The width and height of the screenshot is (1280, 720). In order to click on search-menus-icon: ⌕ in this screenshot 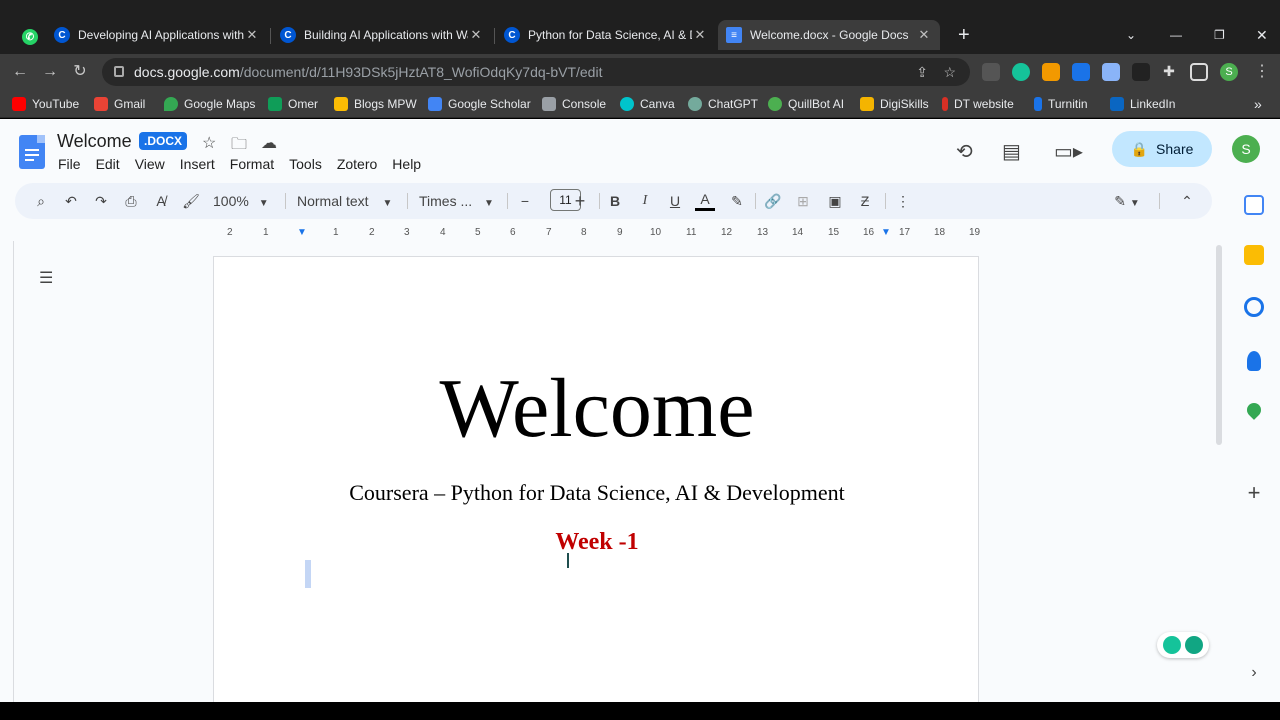, I will do `click(41, 201)`.